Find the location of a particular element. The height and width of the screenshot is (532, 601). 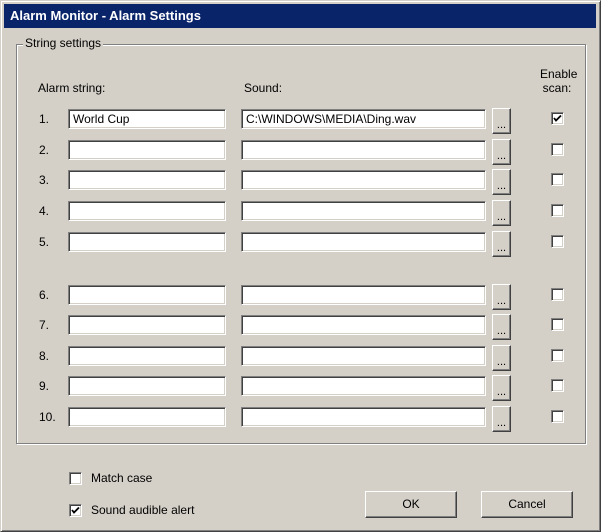

match-case-label: Match case is located at coordinates (122, 478).